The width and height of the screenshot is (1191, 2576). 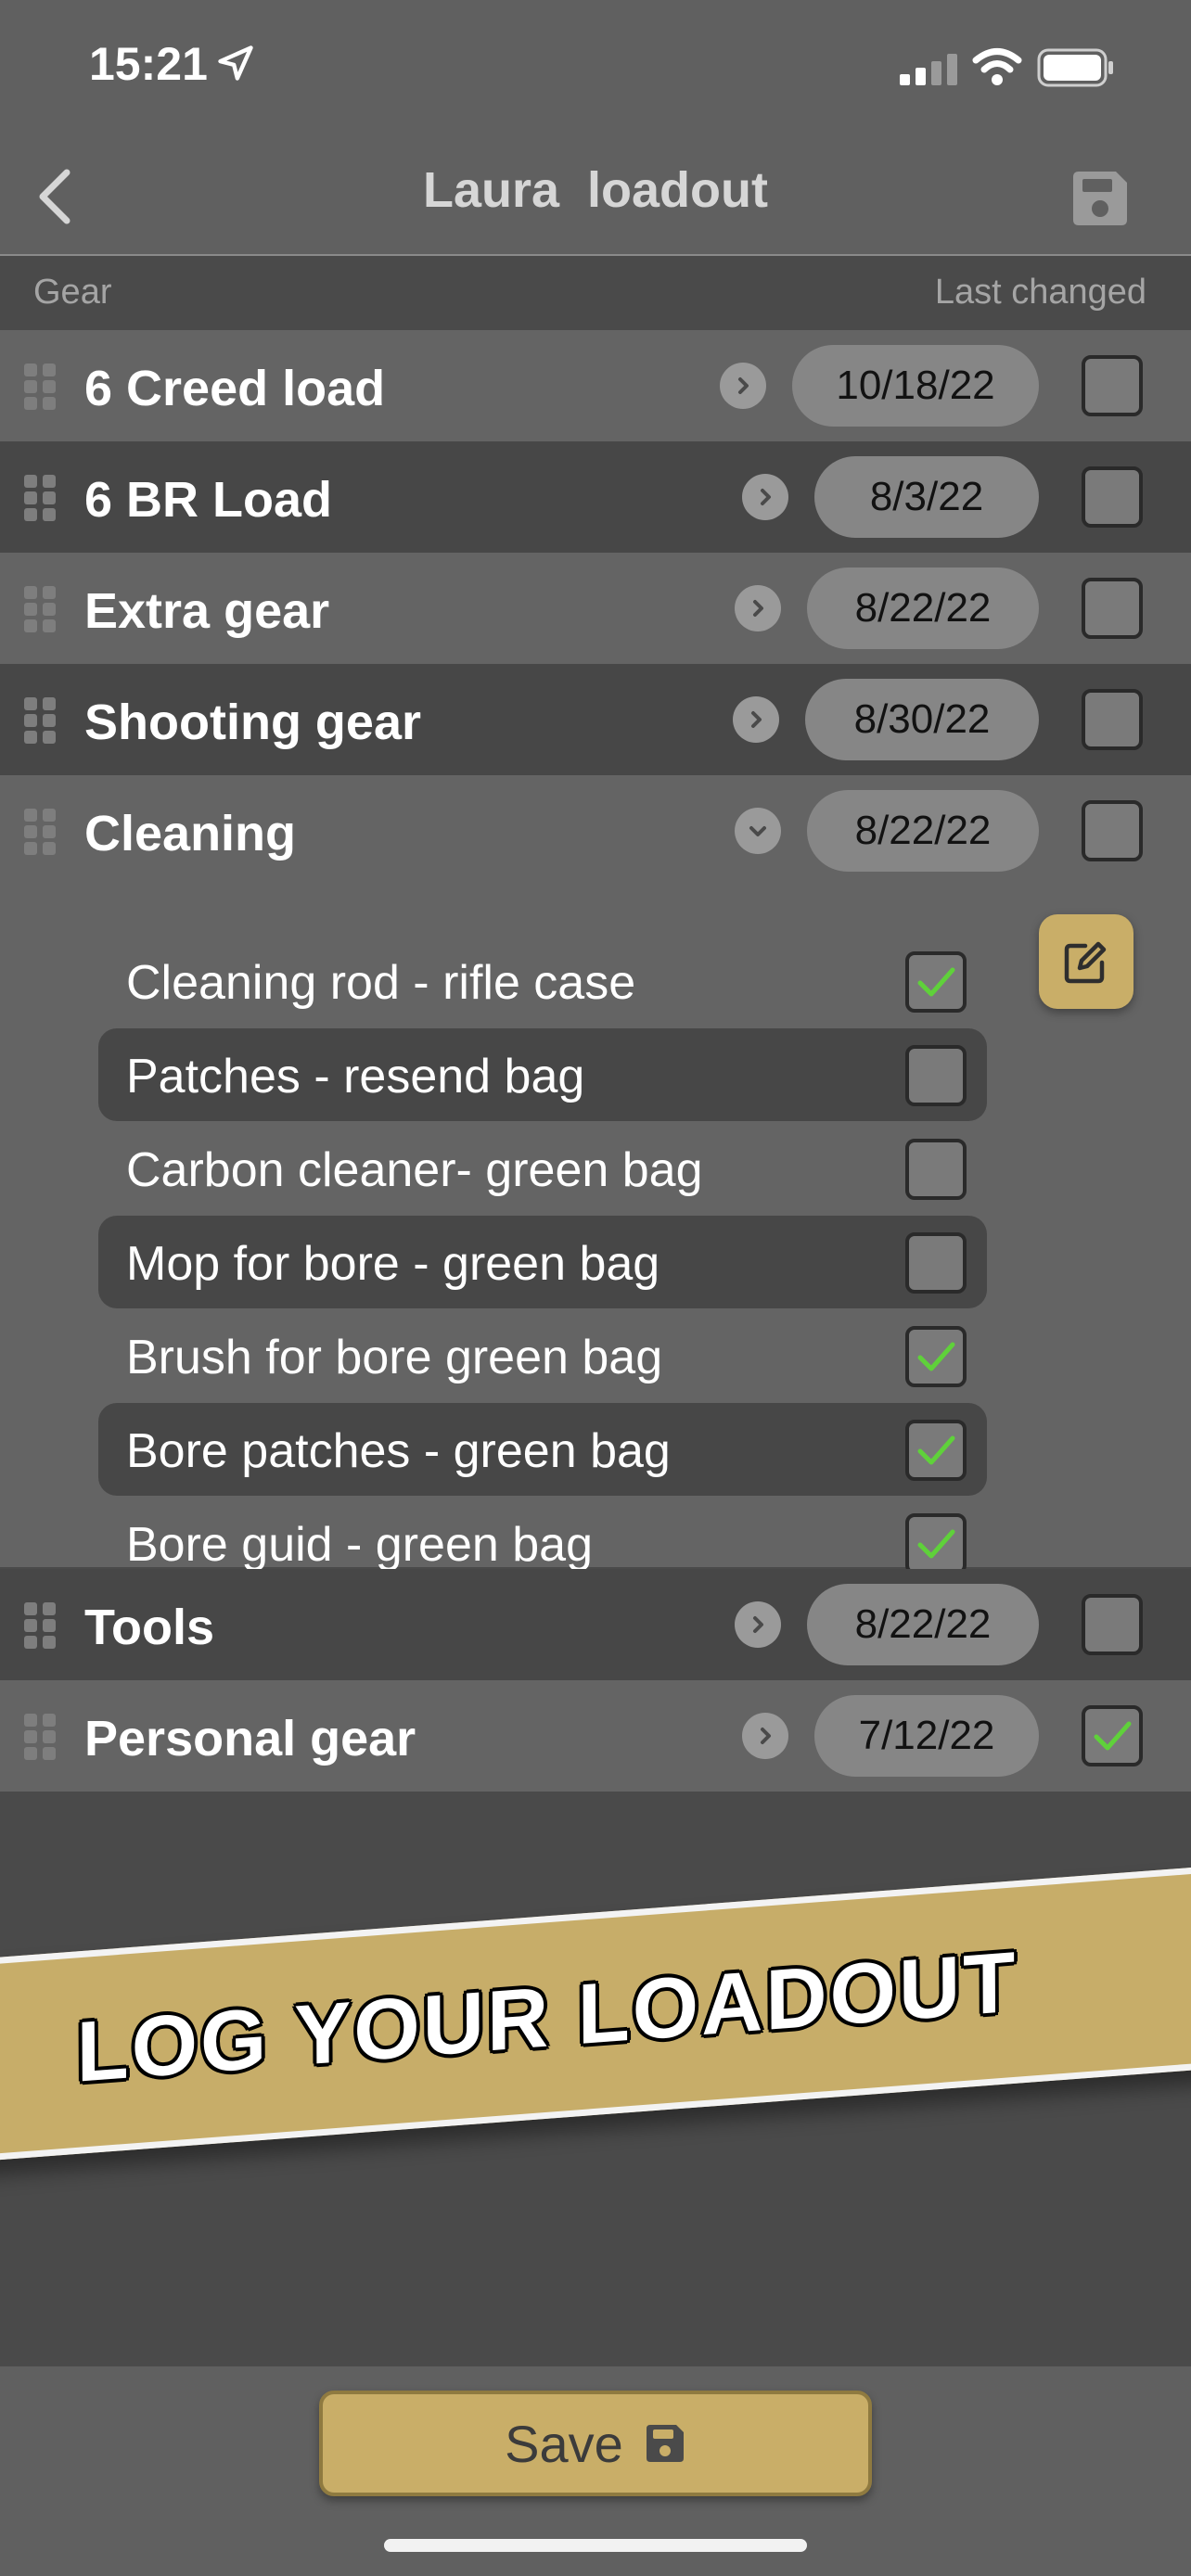 What do you see at coordinates (72, 292) in the screenshot?
I see `column-gear-label: Gear` at bounding box center [72, 292].